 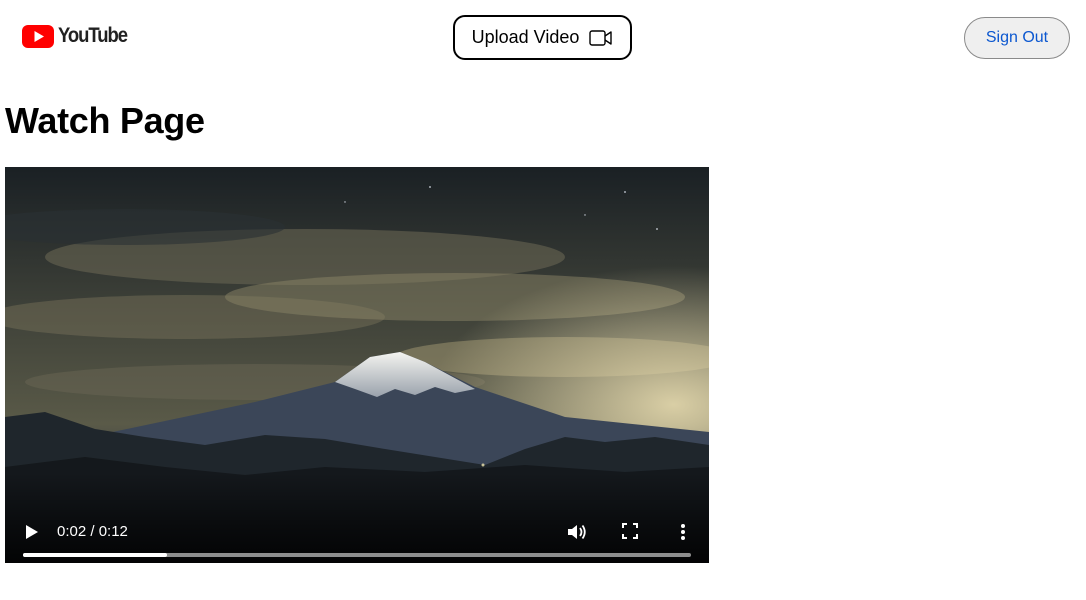 What do you see at coordinates (38, 36) in the screenshot?
I see `youtube-play-logo-icon` at bounding box center [38, 36].